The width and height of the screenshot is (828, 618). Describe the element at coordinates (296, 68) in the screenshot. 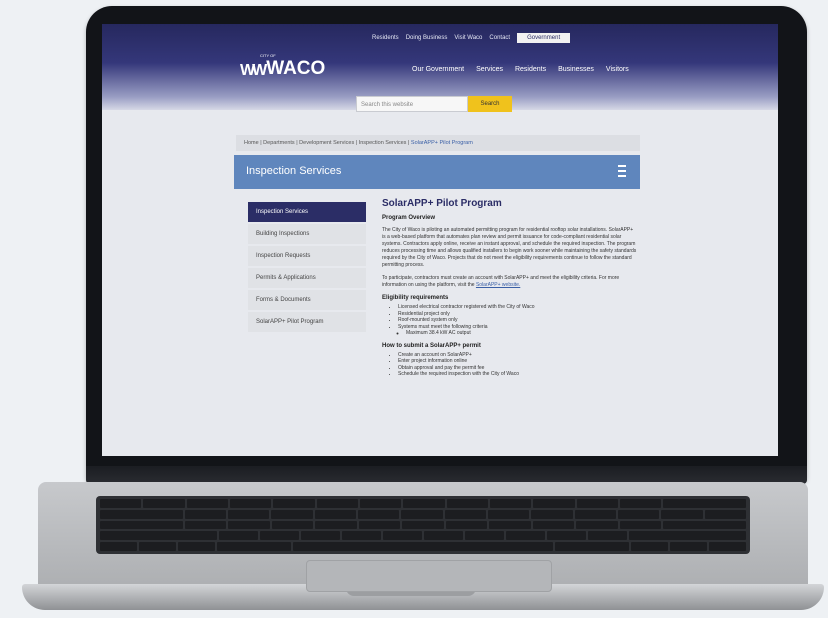

I see `logo-text: WACO` at that location.